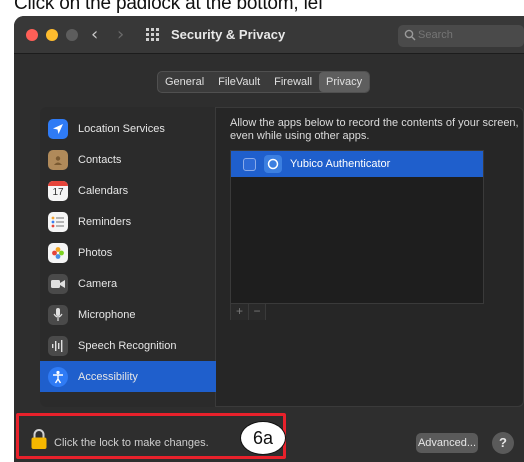  Describe the element at coordinates (72, 35) in the screenshot. I see `zoom-window-button` at that location.